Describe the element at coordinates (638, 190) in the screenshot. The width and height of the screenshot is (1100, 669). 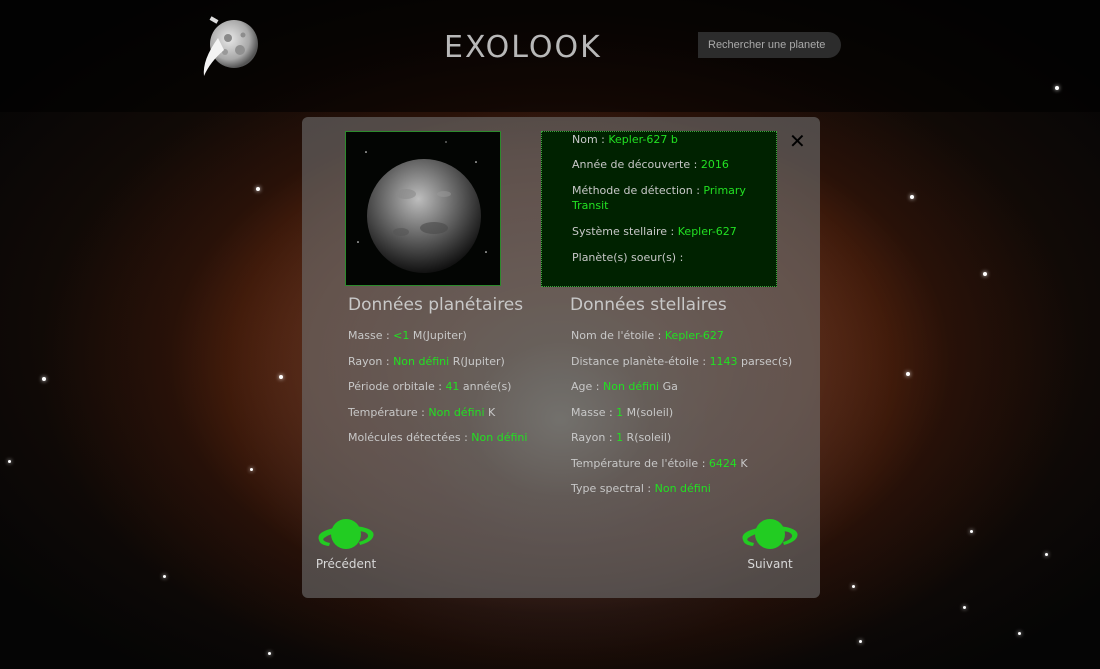
I see `info-label: Méthode de détection :` at that location.